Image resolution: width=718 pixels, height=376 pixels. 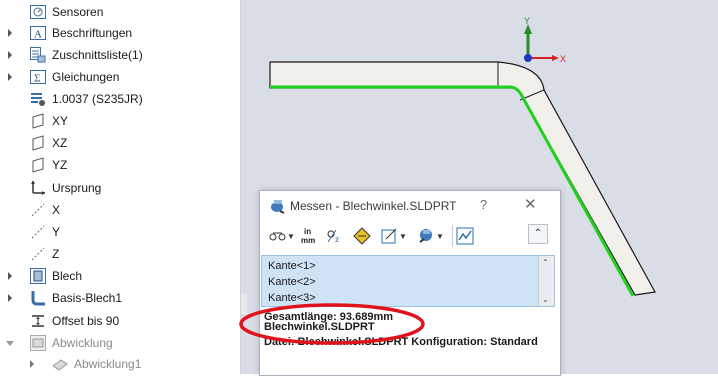 What do you see at coordinates (49, 121) in the screenshot?
I see `tree-item-plane-xy: XY` at bounding box center [49, 121].